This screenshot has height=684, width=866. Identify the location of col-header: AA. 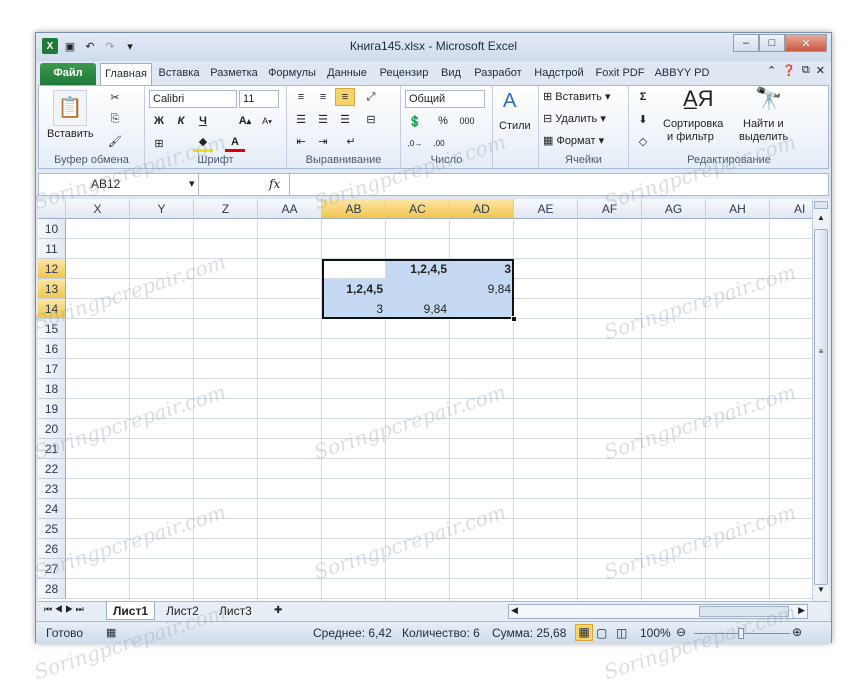
(290, 209).